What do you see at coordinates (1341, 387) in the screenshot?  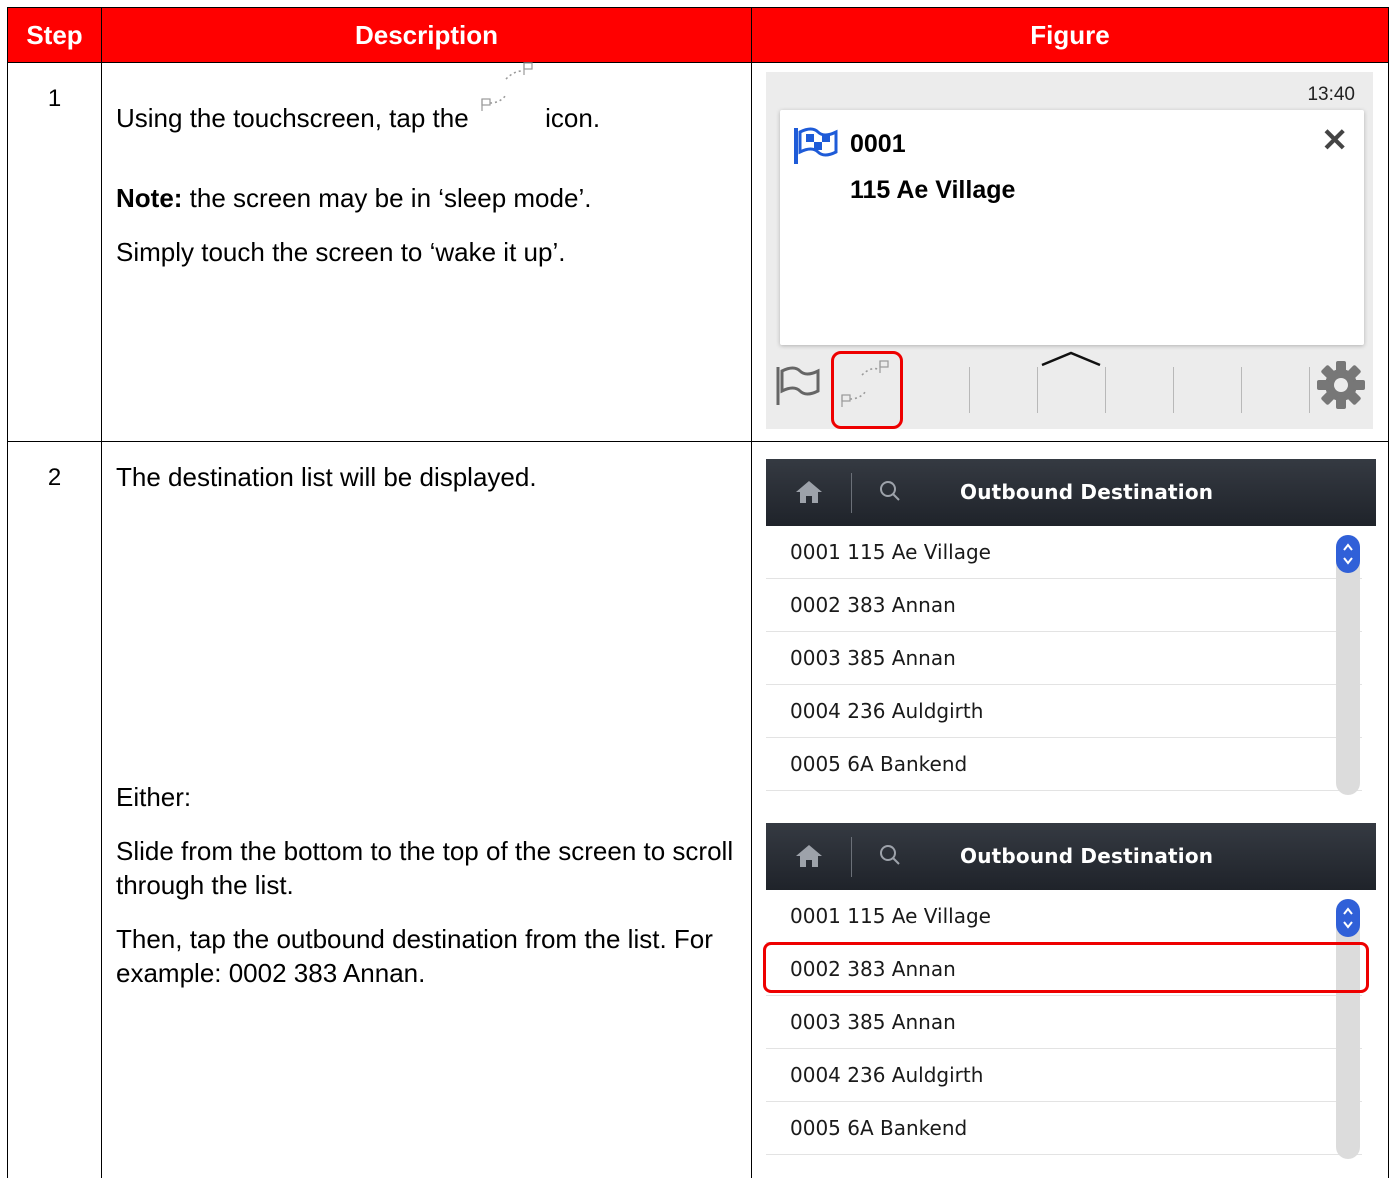 I see `gear-icon` at bounding box center [1341, 387].